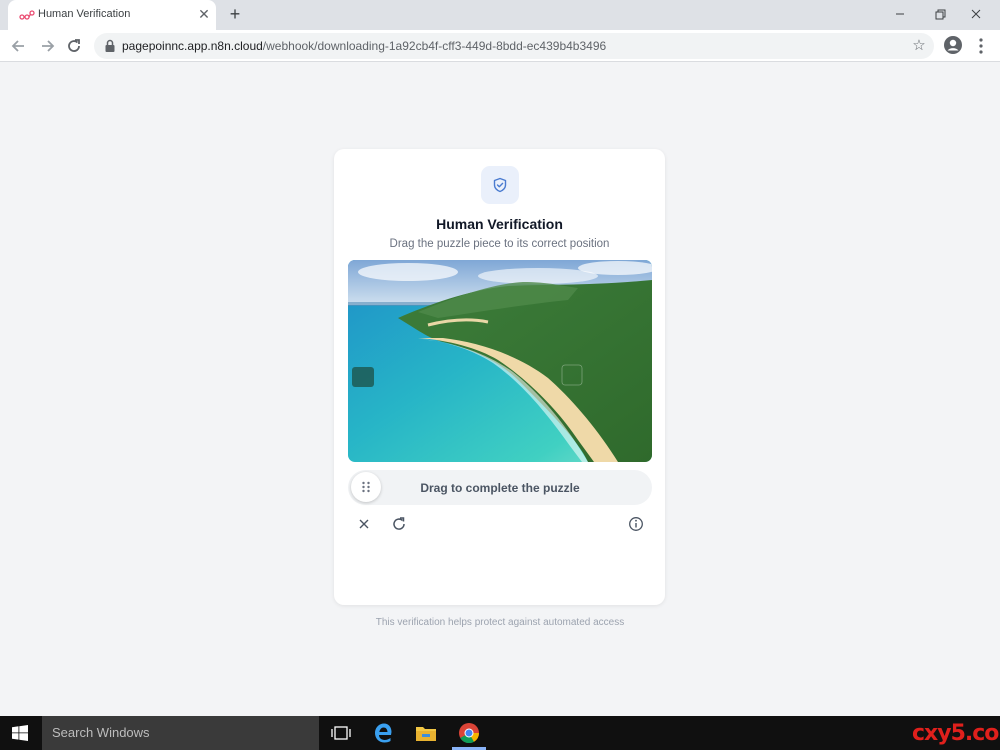 This screenshot has height=750, width=1000. Describe the element at coordinates (953, 45) in the screenshot. I see `profile-icon` at that location.